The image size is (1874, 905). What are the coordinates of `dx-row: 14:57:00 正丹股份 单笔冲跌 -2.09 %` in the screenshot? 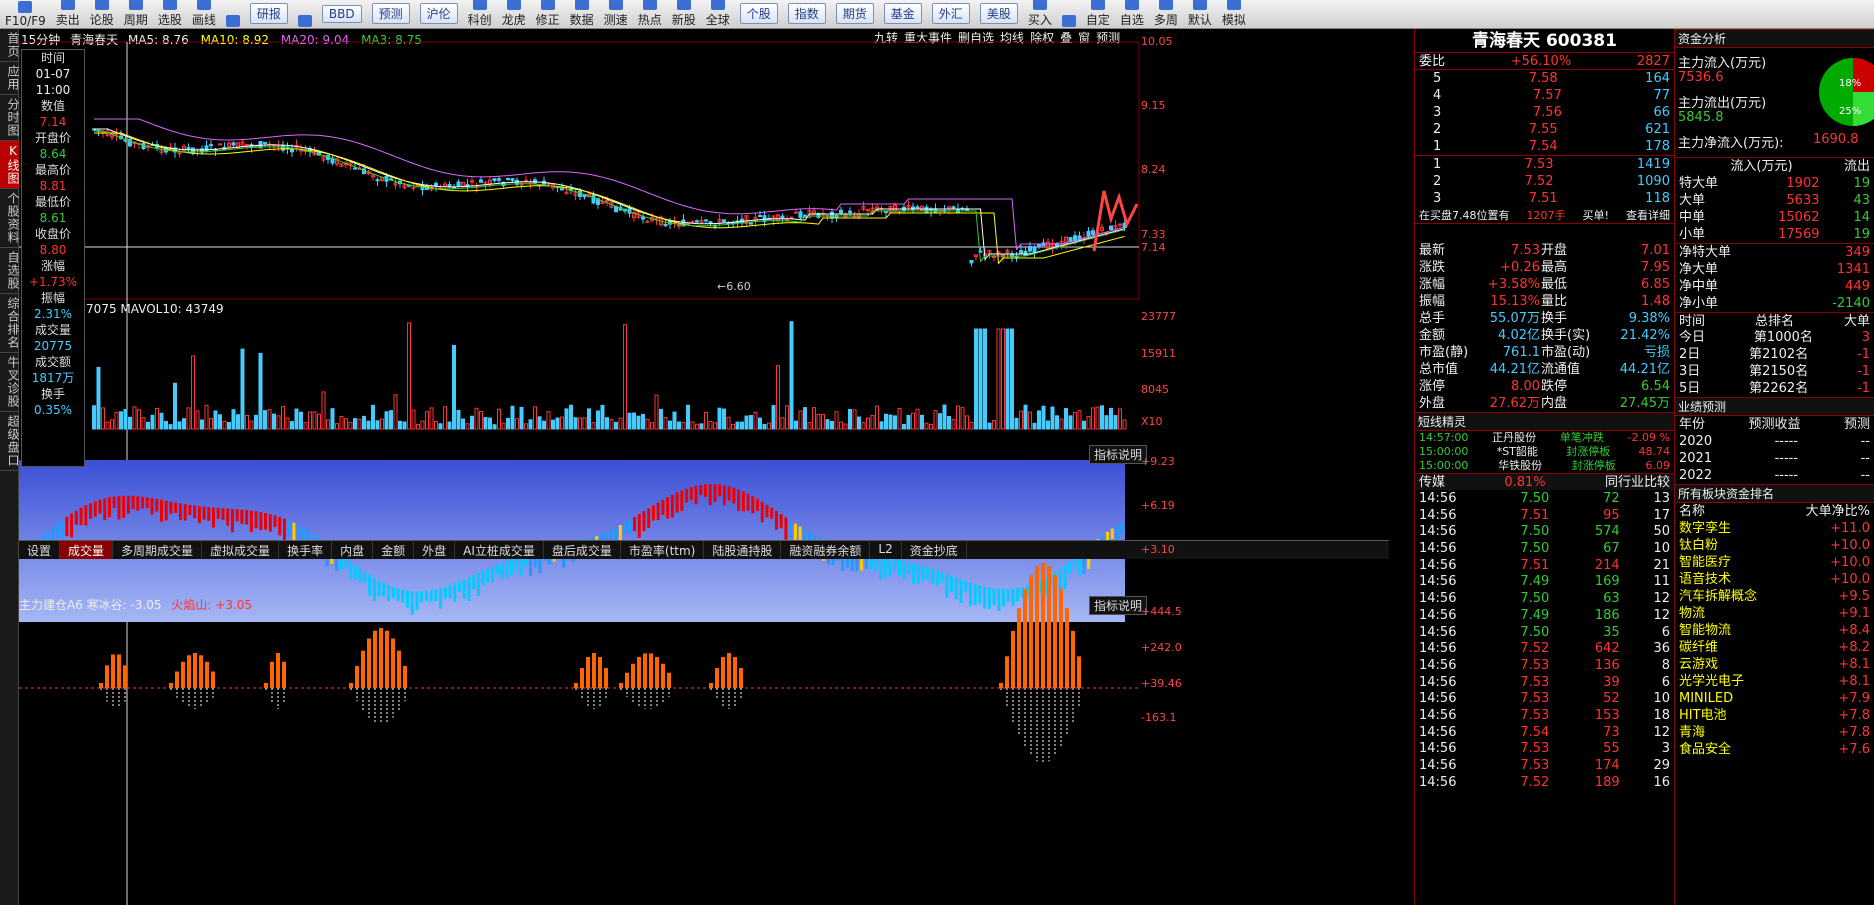 It's located at (1544, 438).